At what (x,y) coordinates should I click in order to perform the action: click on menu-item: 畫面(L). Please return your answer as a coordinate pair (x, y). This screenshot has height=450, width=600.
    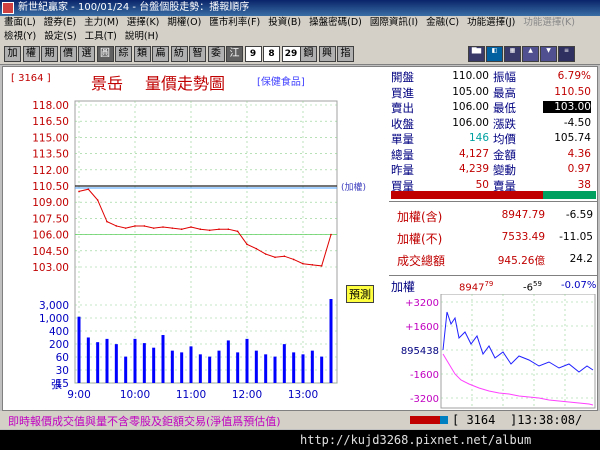
    Looking at the image, I should click on (20, 23).